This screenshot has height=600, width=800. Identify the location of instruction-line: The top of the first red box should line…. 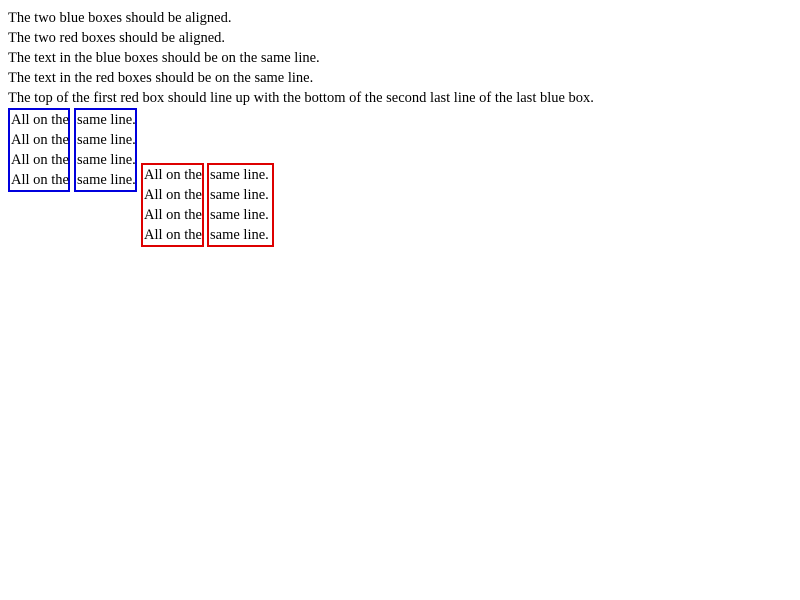
(301, 98).